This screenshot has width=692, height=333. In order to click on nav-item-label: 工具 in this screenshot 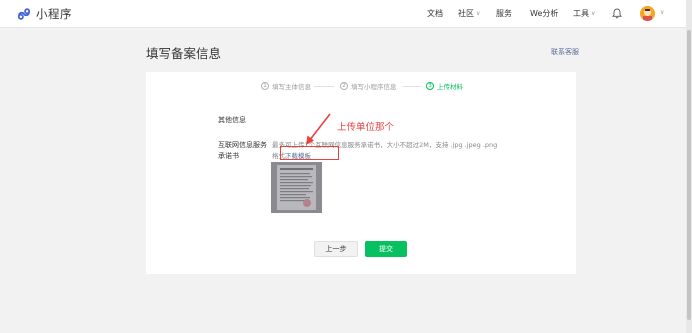, I will do `click(581, 13)`.